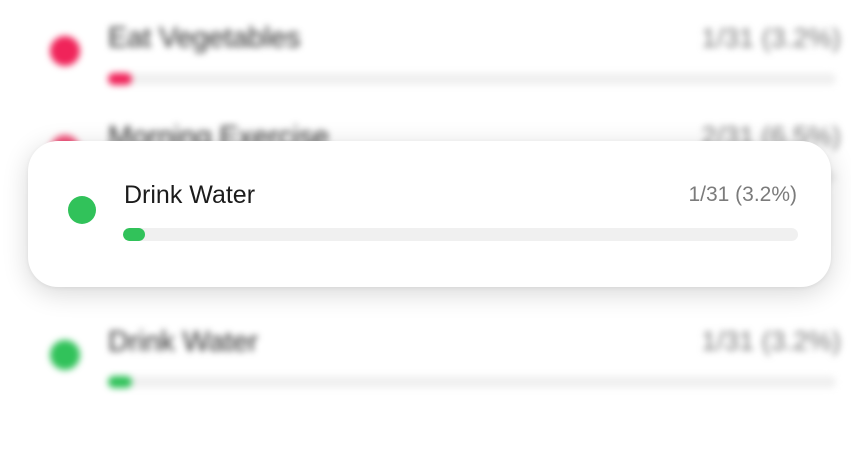 Image resolution: width=851 pixels, height=451 pixels. Describe the element at coordinates (204, 38) in the screenshot. I see `habit-title: Eat Vegetables` at that location.